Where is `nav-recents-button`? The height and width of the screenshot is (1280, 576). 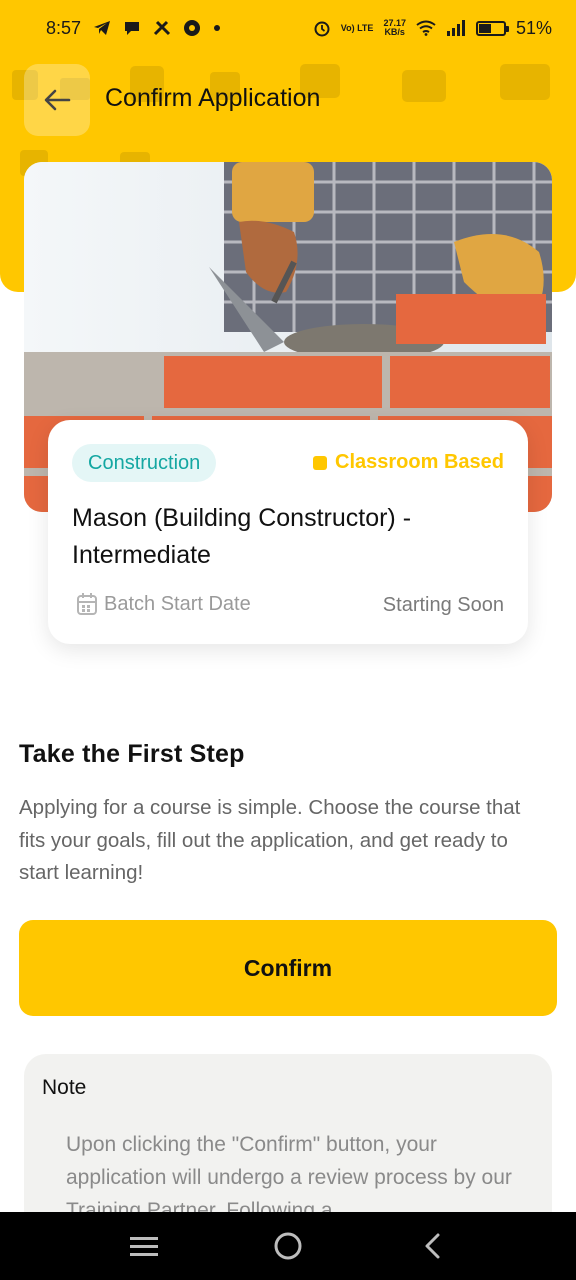
nav-recents-button is located at coordinates (144, 1246).